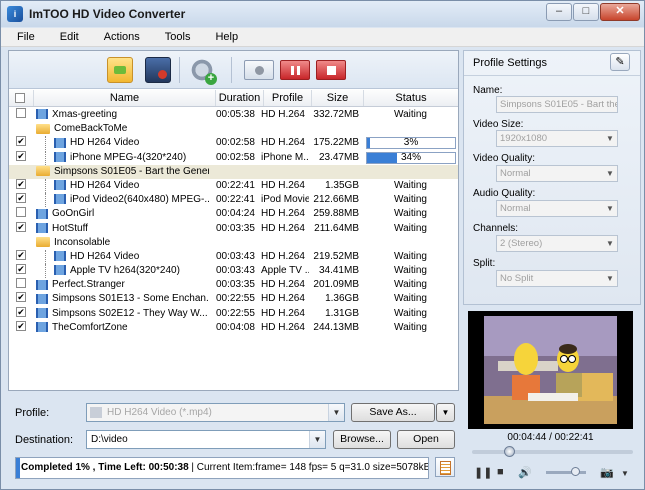 The width and height of the screenshot is (645, 490). Describe the element at coordinates (233, 143) in the screenshot. I see `table-row: ✔ HD H264 Video 00:02:58 HD H.264 175.22MB 3%` at that location.